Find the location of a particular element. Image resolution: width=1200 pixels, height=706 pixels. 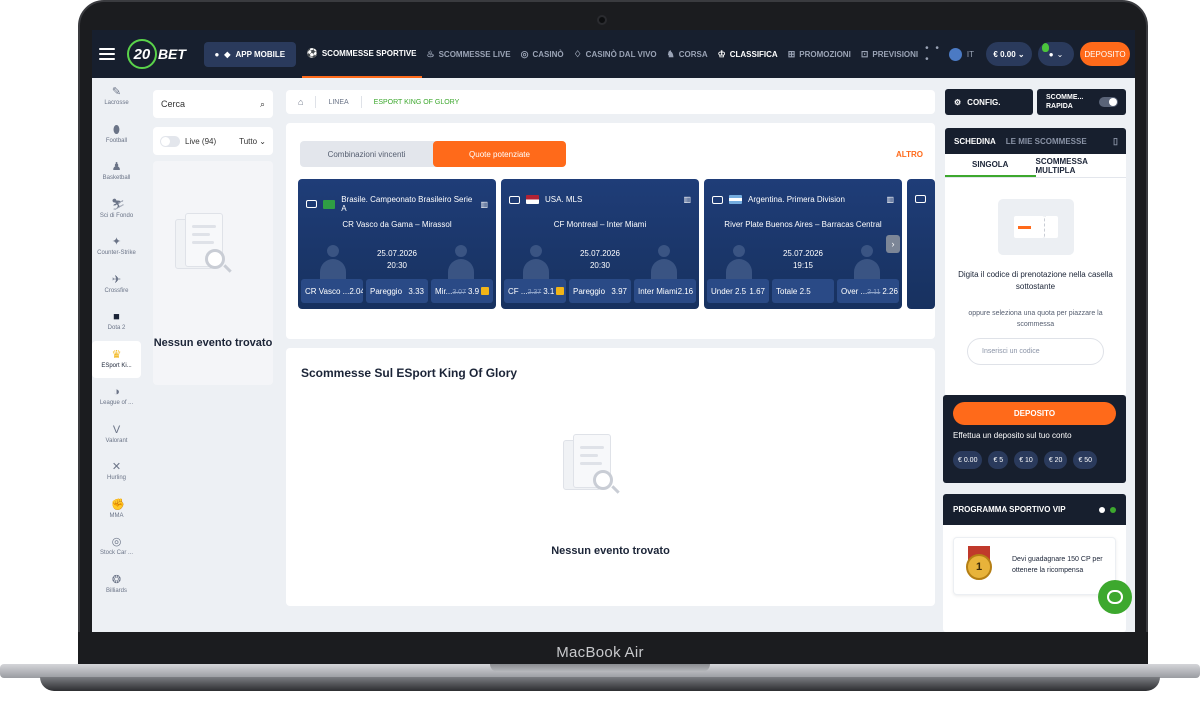

booking-code-input: Inserisci un codice is located at coordinates (1035, 351).